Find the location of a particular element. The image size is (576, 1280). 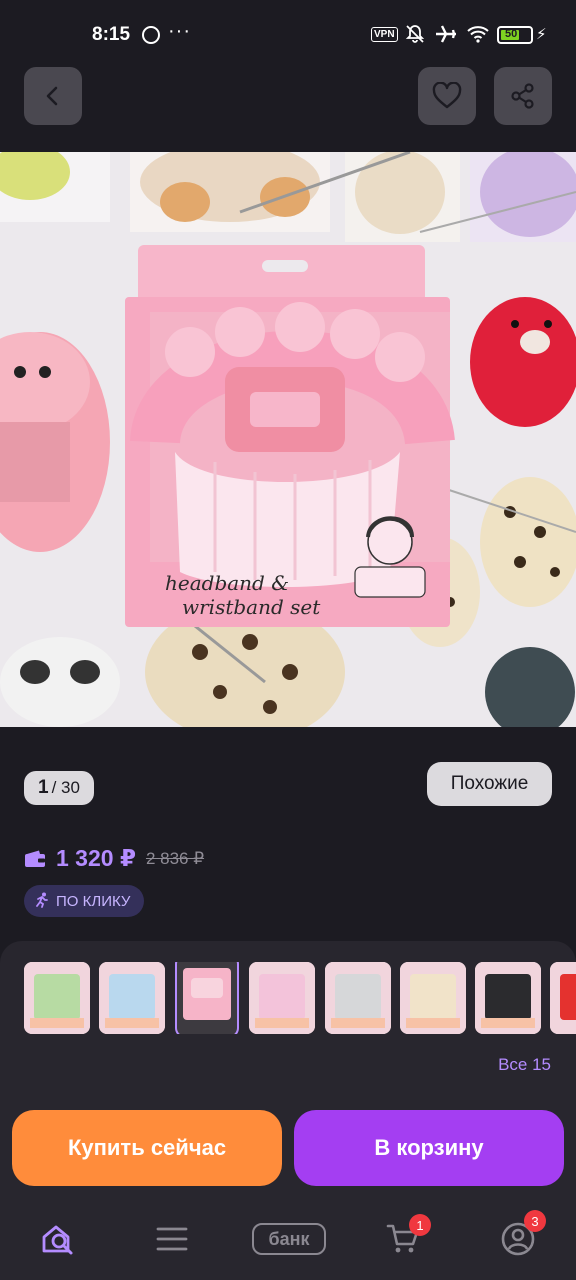

old-price: 2 836 ₽ is located at coordinates (175, 858).